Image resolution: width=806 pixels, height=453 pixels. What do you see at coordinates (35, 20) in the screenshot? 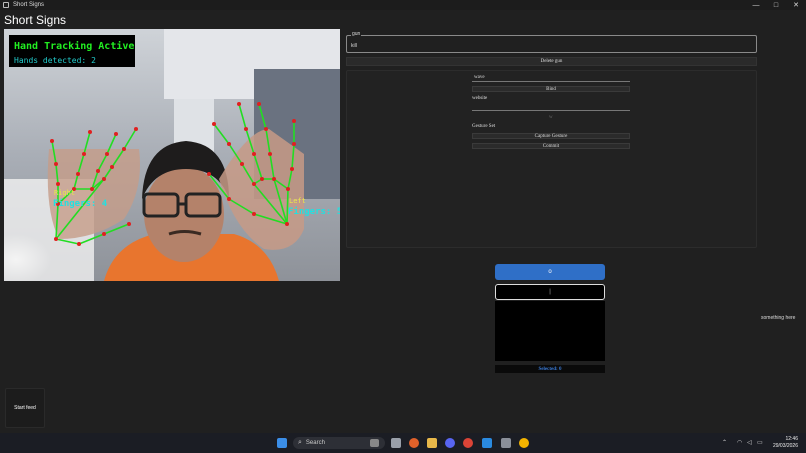
I see `app-heading: Short Signs` at bounding box center [35, 20].